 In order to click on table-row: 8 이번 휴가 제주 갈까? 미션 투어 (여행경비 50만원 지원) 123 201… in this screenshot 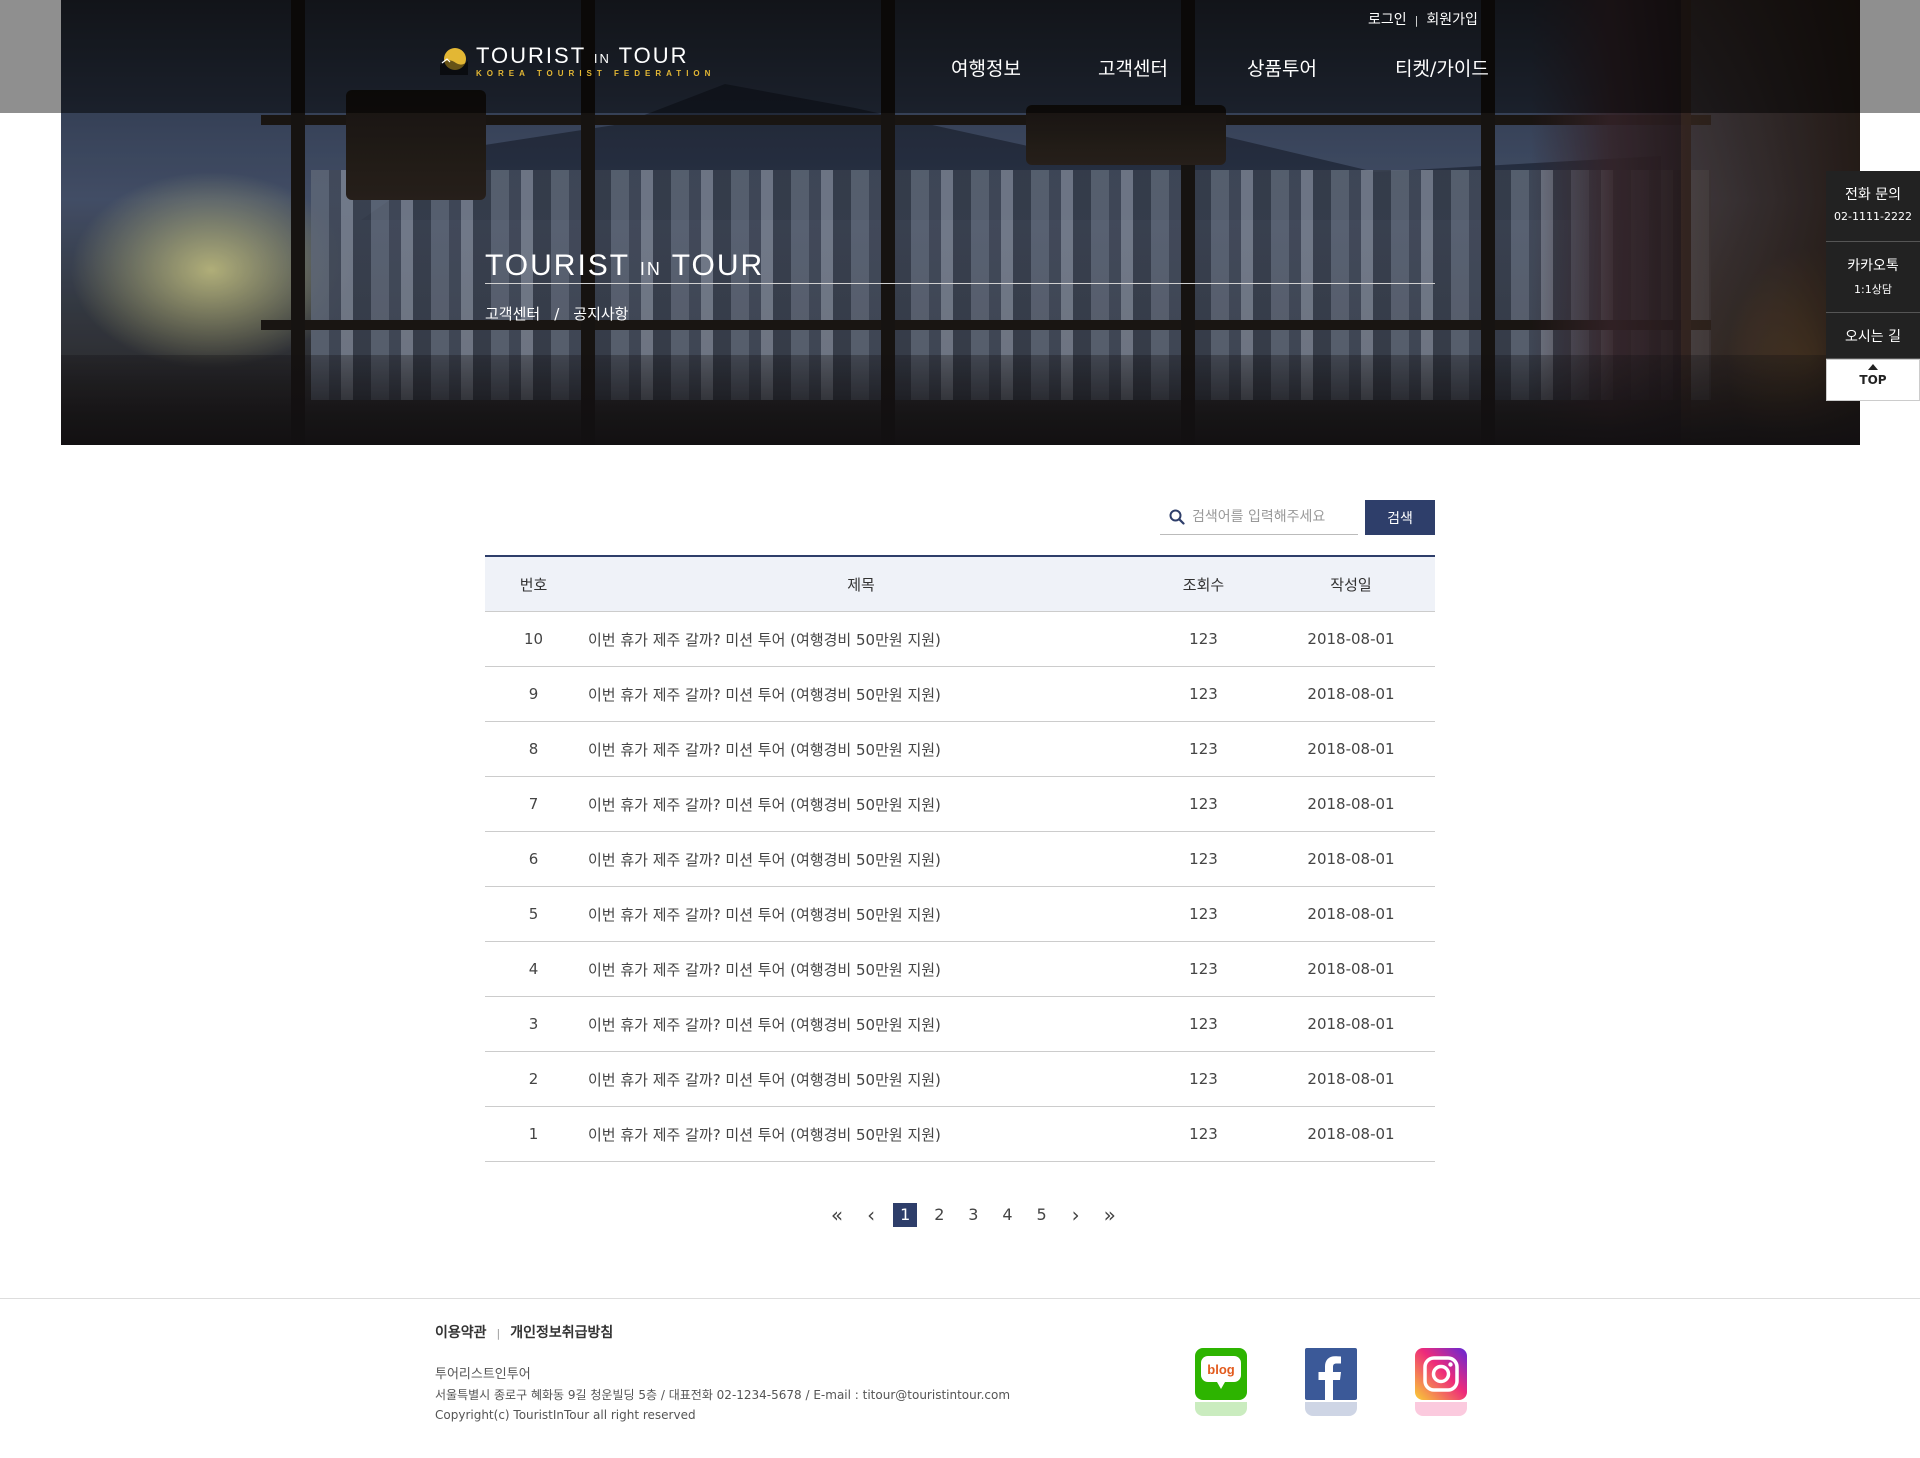, I will do `click(960, 749)`.